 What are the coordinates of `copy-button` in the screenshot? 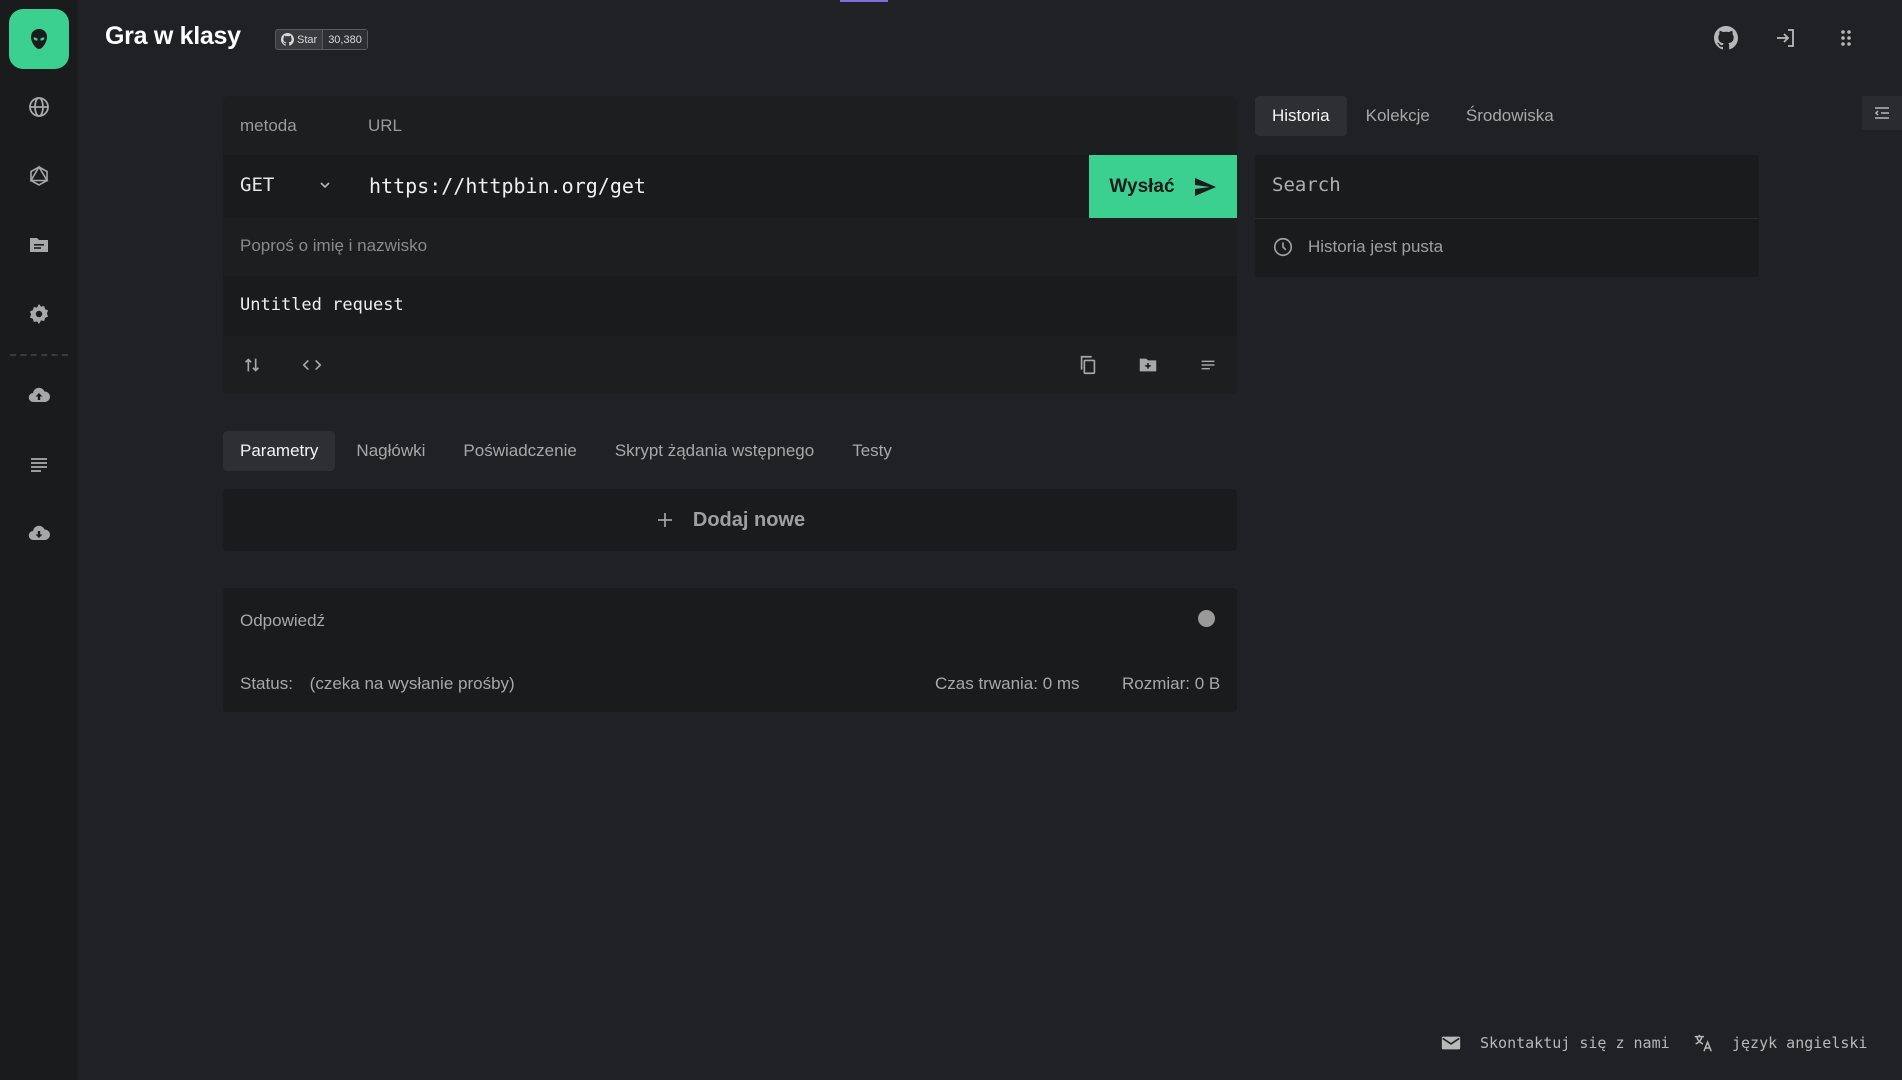 It's located at (1088, 365).